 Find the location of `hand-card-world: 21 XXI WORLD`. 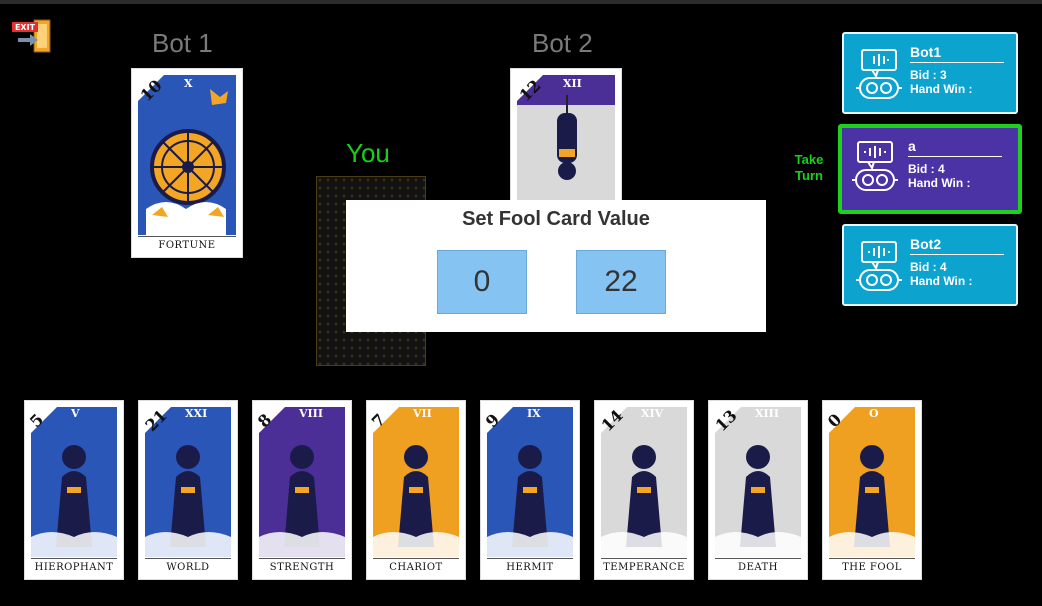

hand-card-world: 21 XXI WORLD is located at coordinates (188, 490).